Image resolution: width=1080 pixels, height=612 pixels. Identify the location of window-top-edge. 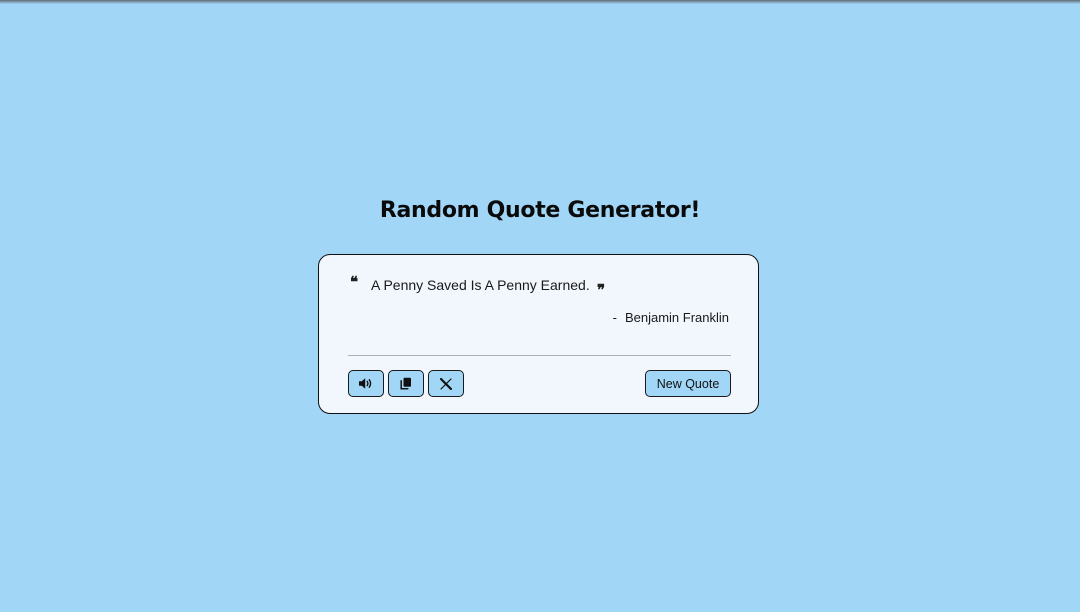
(540, 2).